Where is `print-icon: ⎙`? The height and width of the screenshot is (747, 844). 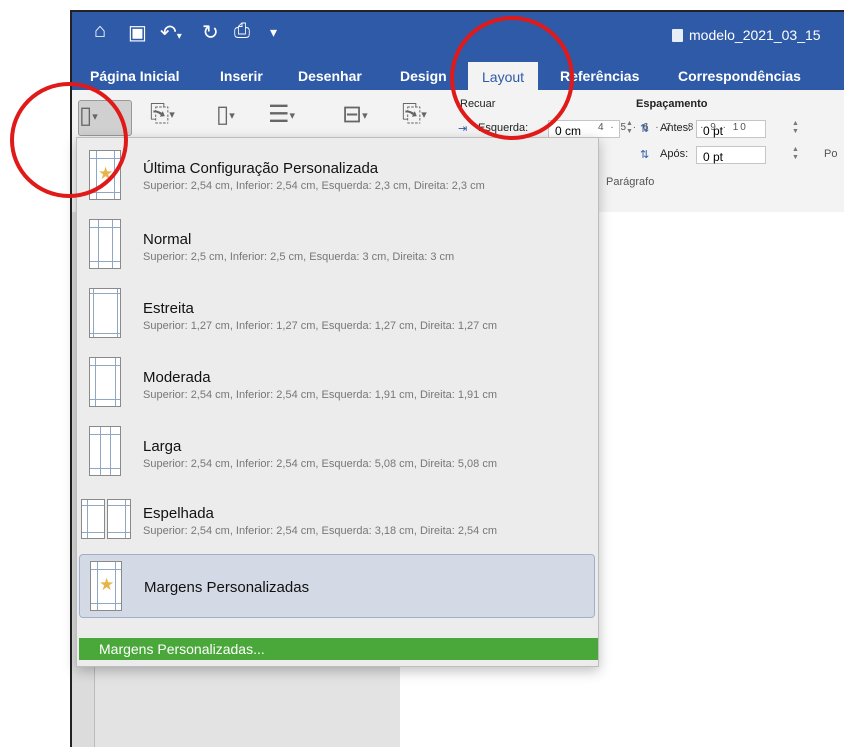 print-icon: ⎙ is located at coordinates (242, 31).